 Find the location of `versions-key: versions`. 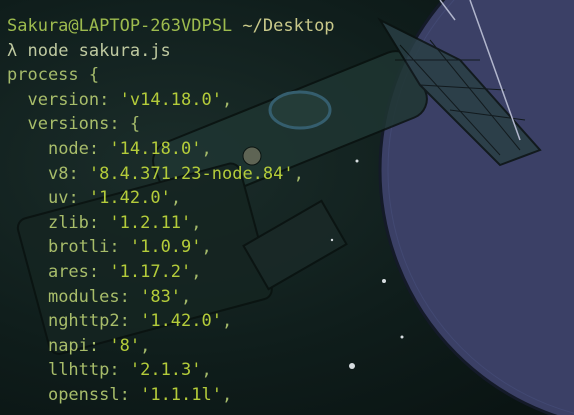

versions-key: versions is located at coordinates (68, 124).